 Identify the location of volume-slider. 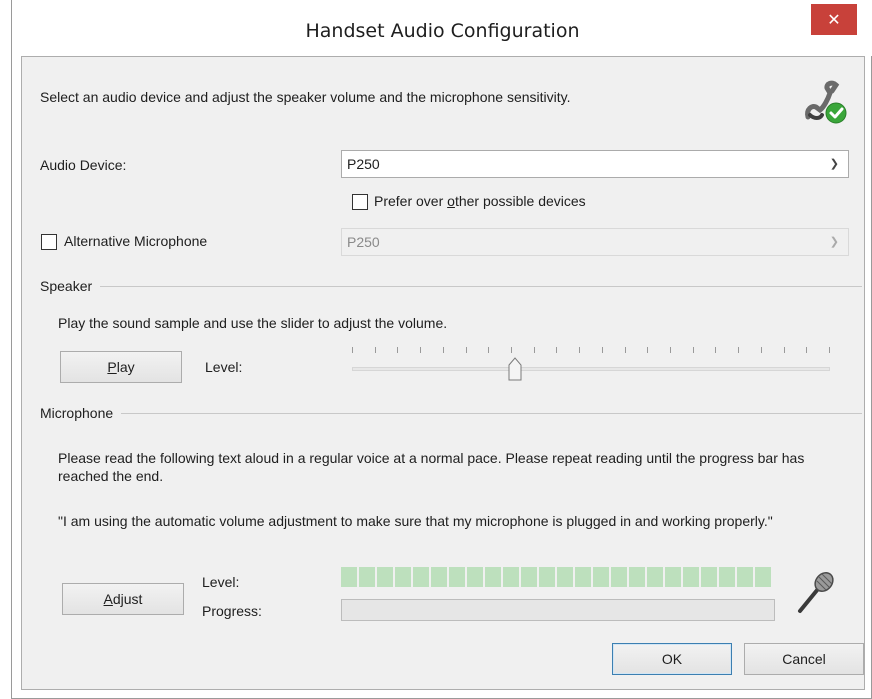
(591, 363).